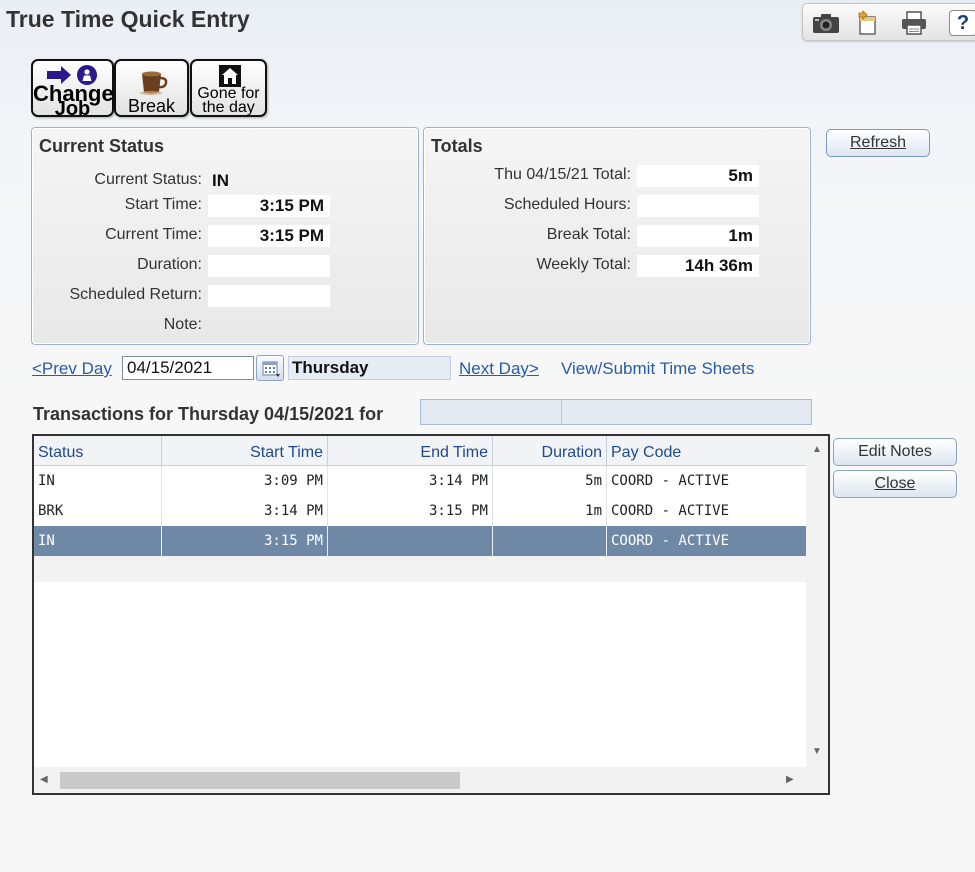 Image resolution: width=975 pixels, height=872 pixels. Describe the element at coordinates (369, 368) in the screenshot. I see `day-name-field: Thursday` at that location.